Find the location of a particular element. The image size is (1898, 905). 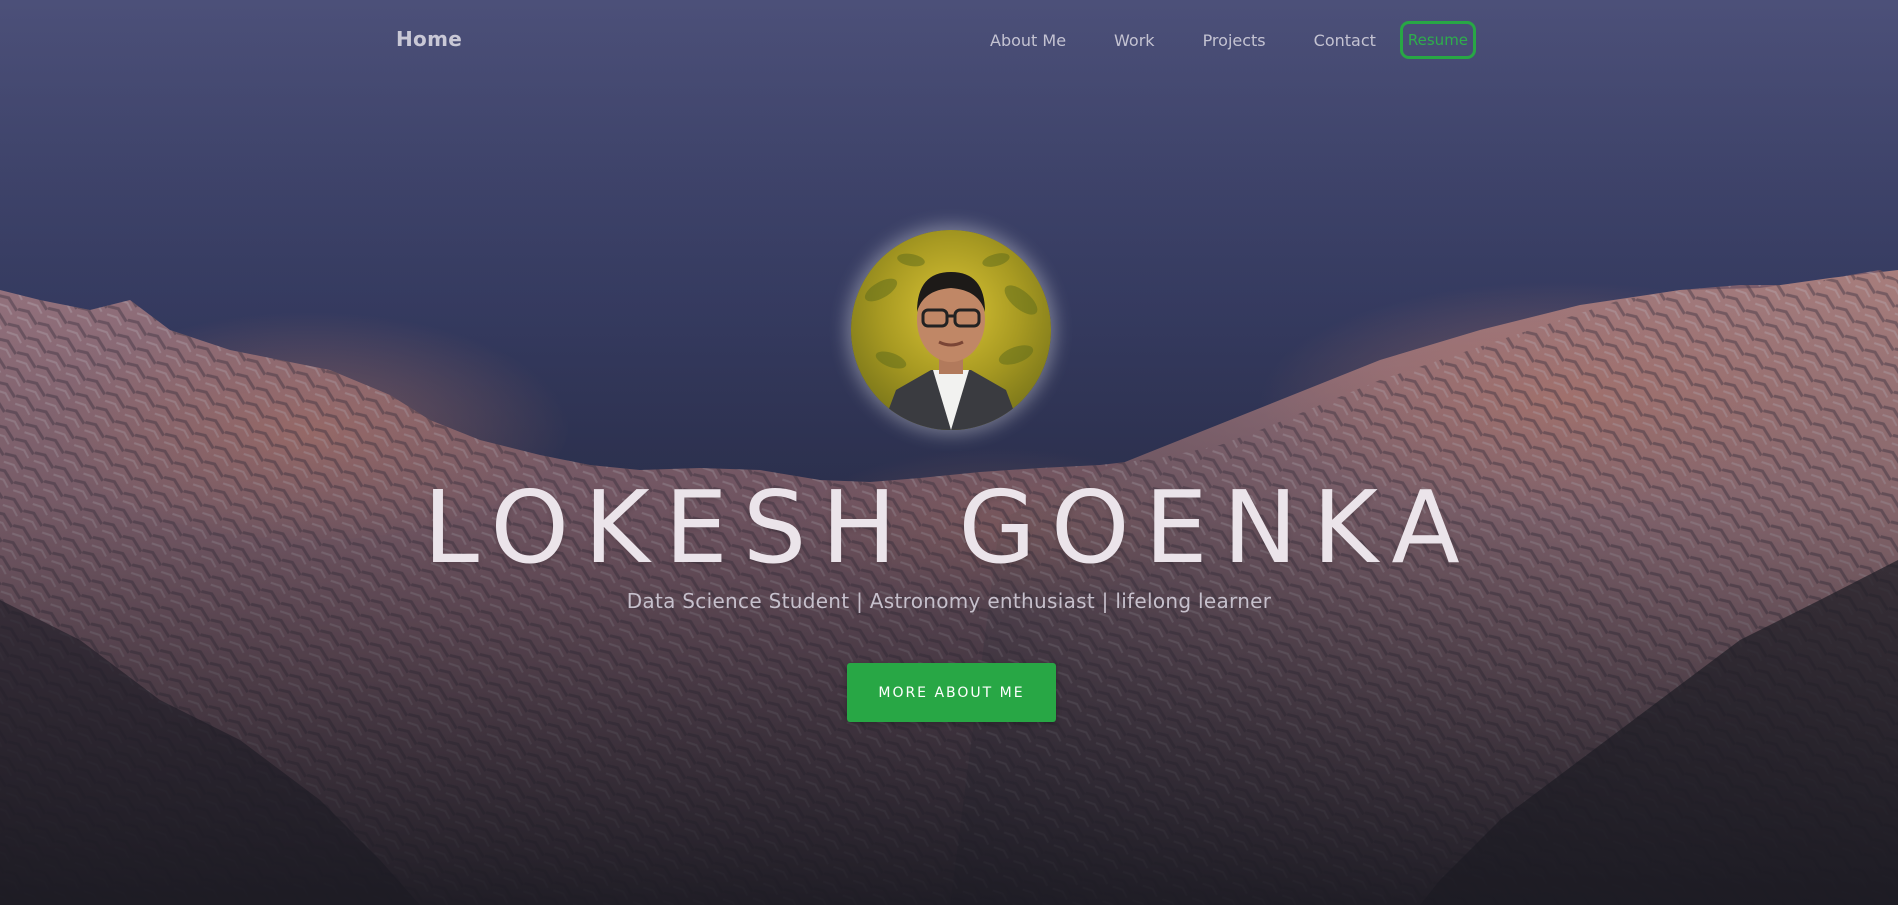

profile-photo is located at coordinates (951, 330).